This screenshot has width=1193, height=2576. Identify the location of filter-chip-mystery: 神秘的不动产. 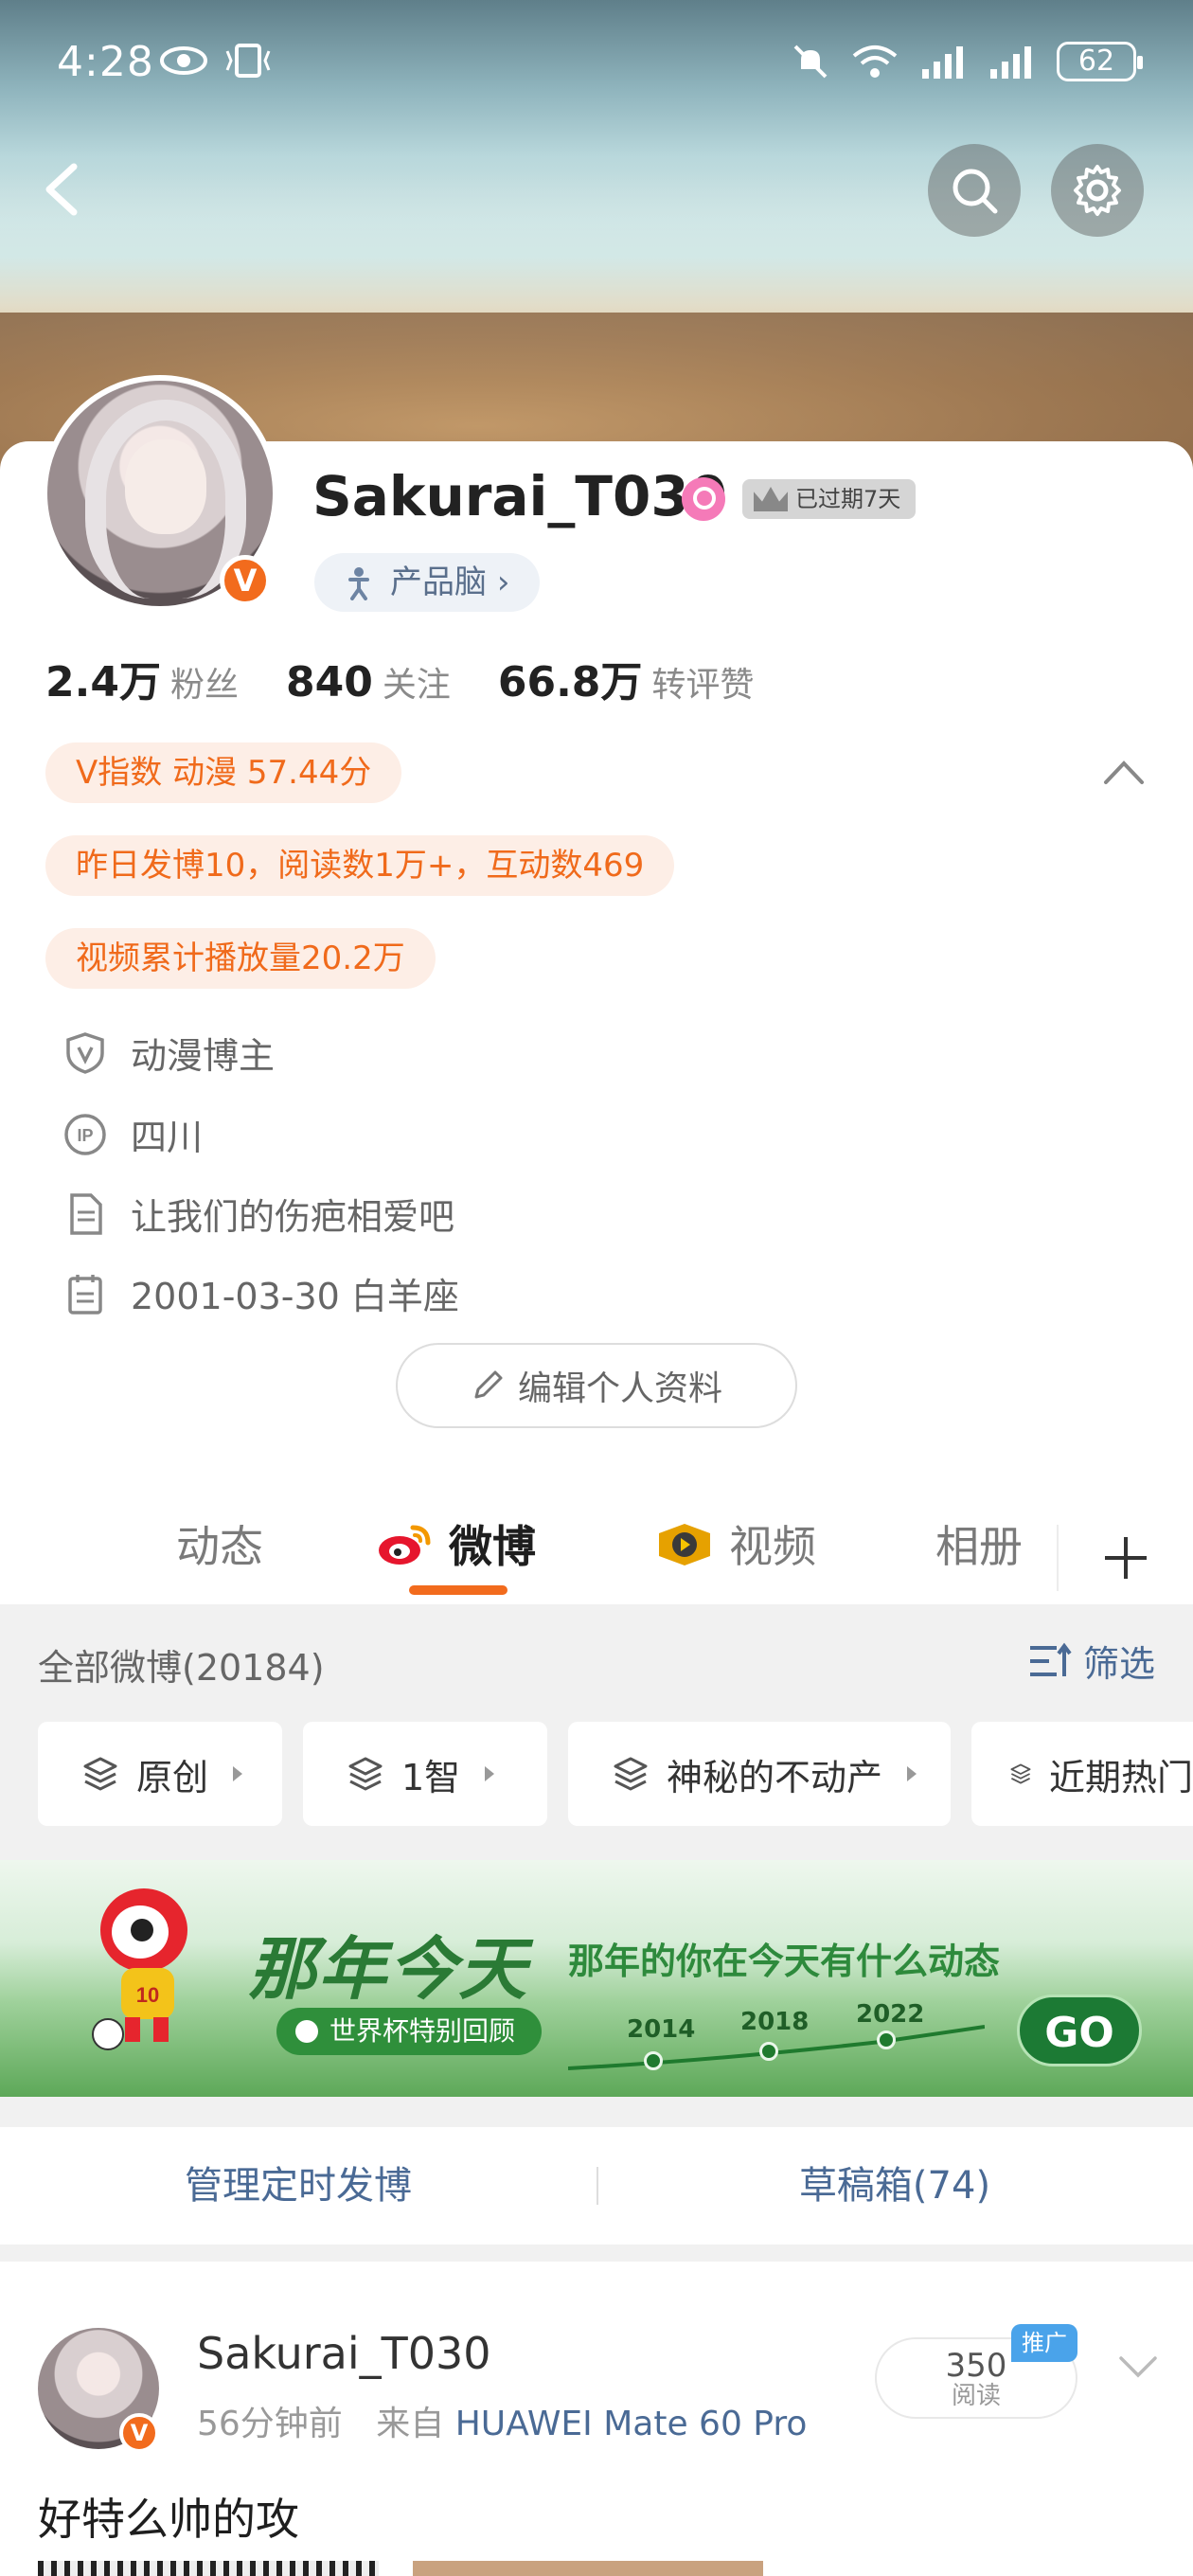
(759, 1774).